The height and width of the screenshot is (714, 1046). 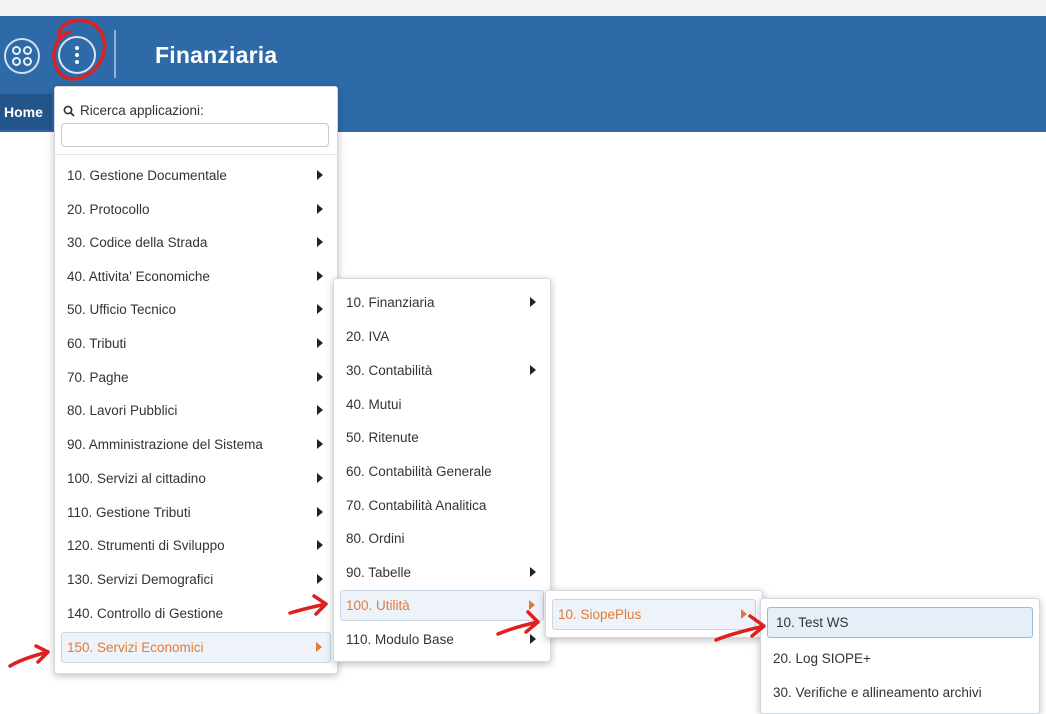 I want to click on menu-item-paghe: 70. Paghe, so click(x=196, y=377).